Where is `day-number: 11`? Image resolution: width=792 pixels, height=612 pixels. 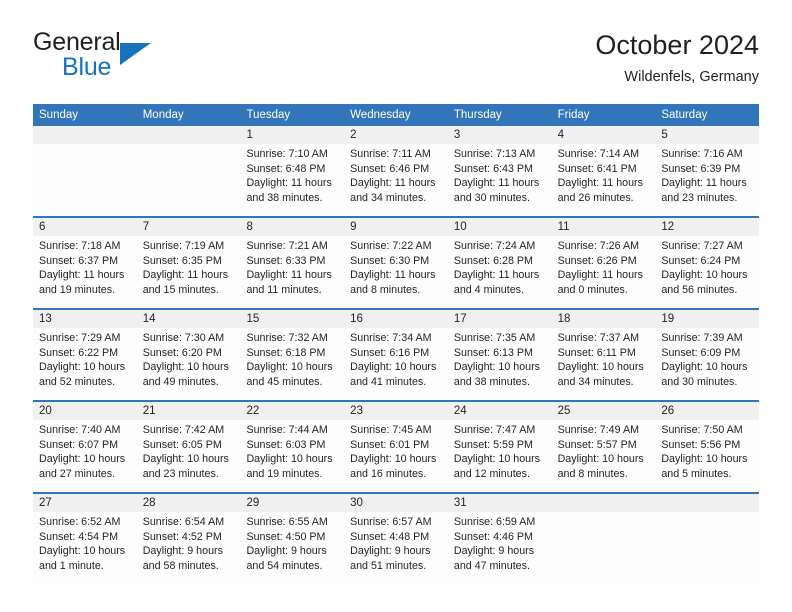 day-number: 11 is located at coordinates (604, 227).